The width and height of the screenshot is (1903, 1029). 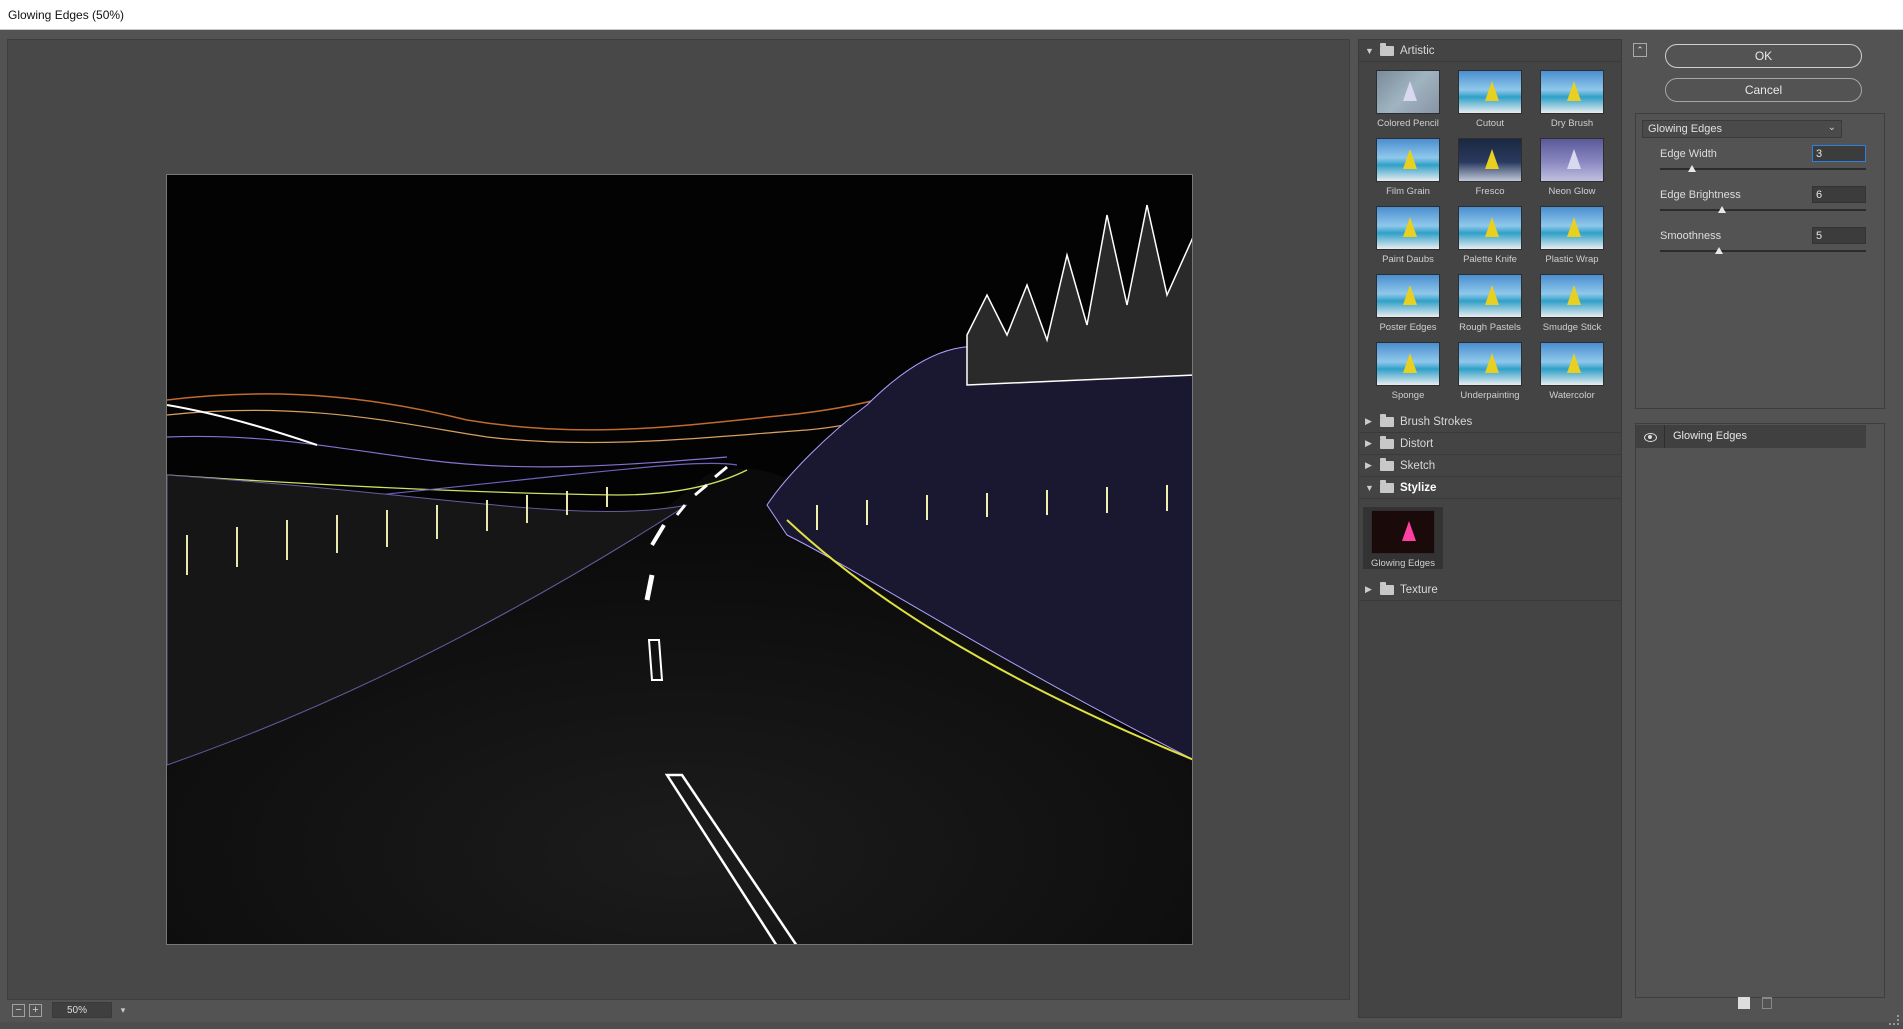 What do you see at coordinates (1490, 371) in the screenshot?
I see `filter-underpainting: Underpainting` at bounding box center [1490, 371].